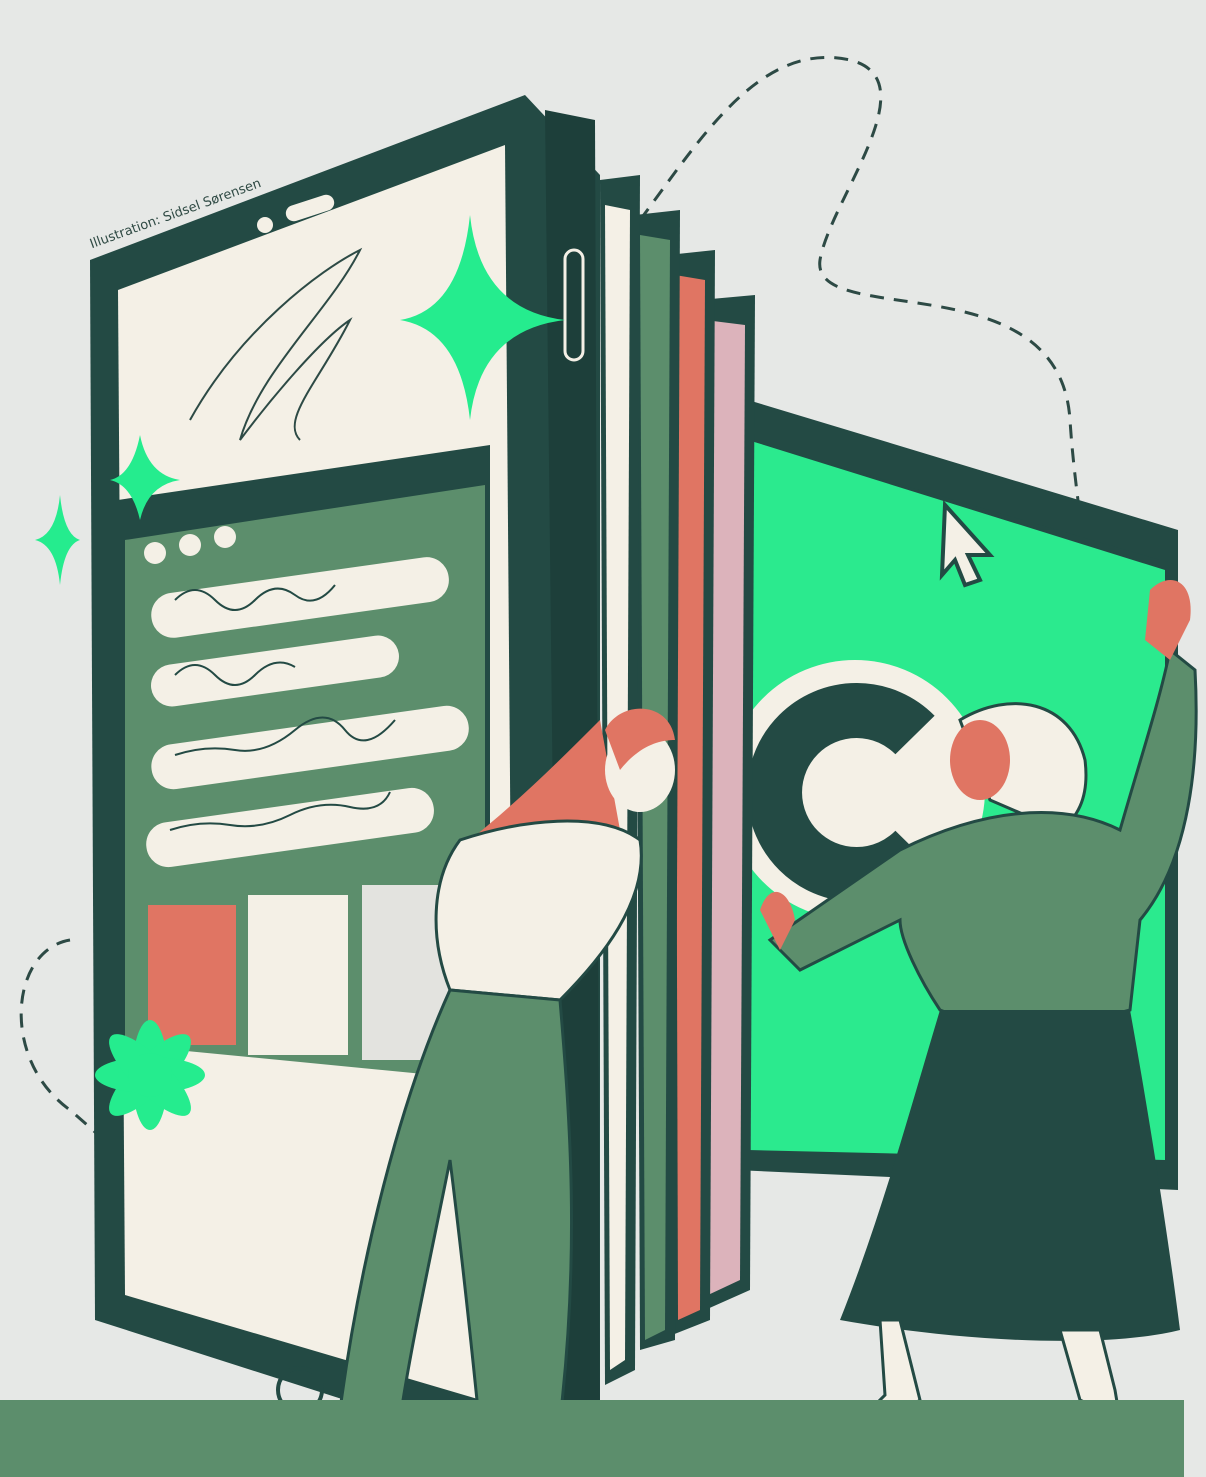 The height and width of the screenshot is (1477, 1206). What do you see at coordinates (57, 540) in the screenshot?
I see `sparkle-icon` at bounding box center [57, 540].